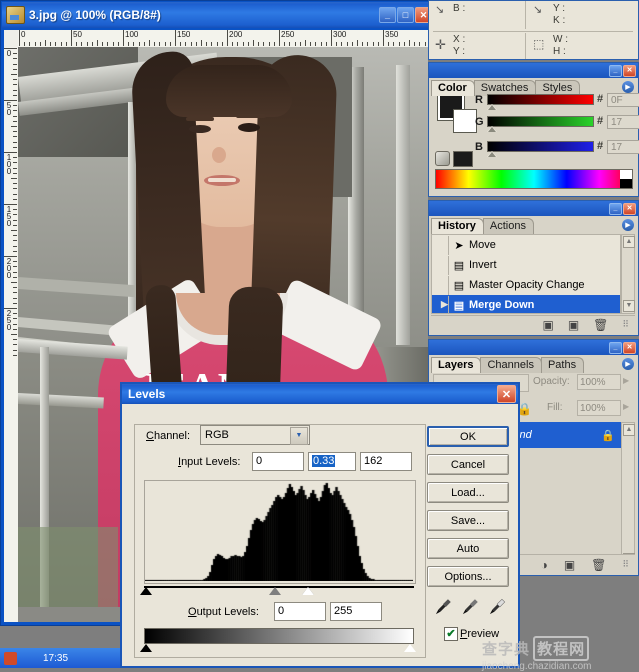 The height and width of the screenshot is (672, 639). Describe the element at coordinates (479, 147) in the screenshot. I see `b-label: B` at that location.